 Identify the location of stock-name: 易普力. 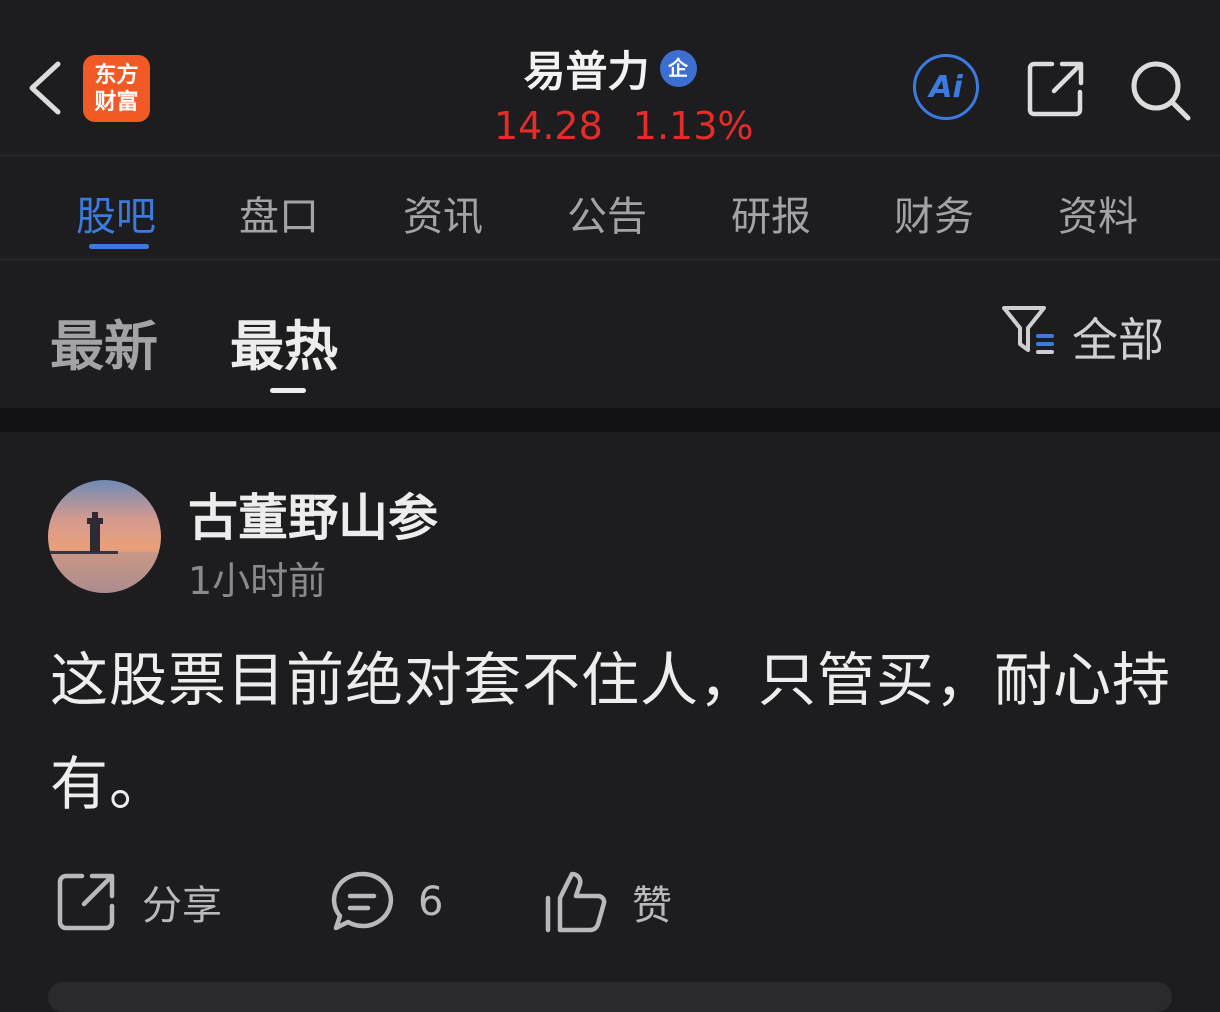
(586, 71).